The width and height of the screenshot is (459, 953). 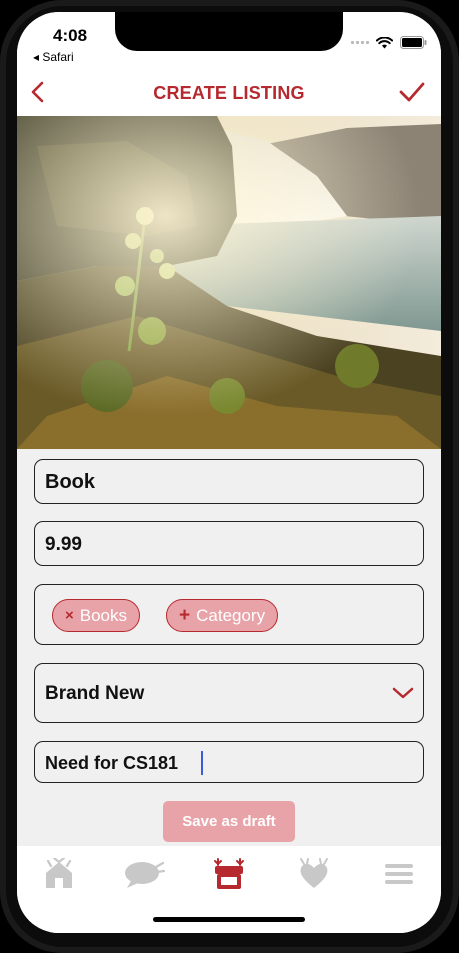 What do you see at coordinates (63, 544) in the screenshot?
I see `price-input-value: 9.99` at bounding box center [63, 544].